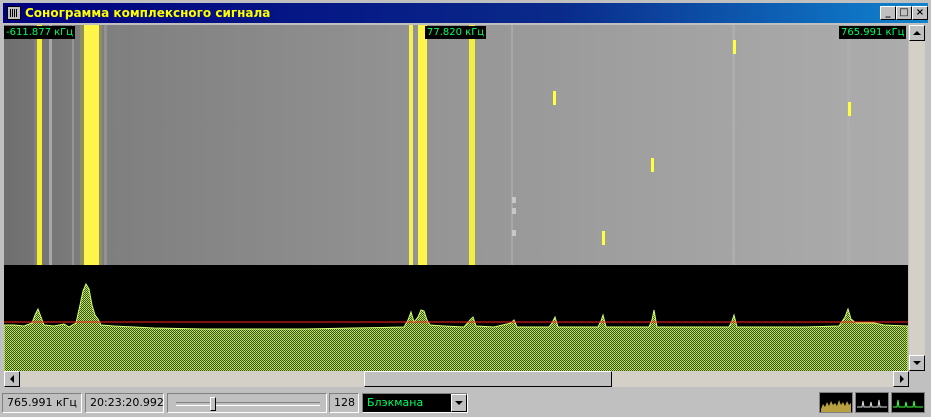 This screenshot has width=931, height=417. I want to click on spectrum-mode-button, so click(836, 402).